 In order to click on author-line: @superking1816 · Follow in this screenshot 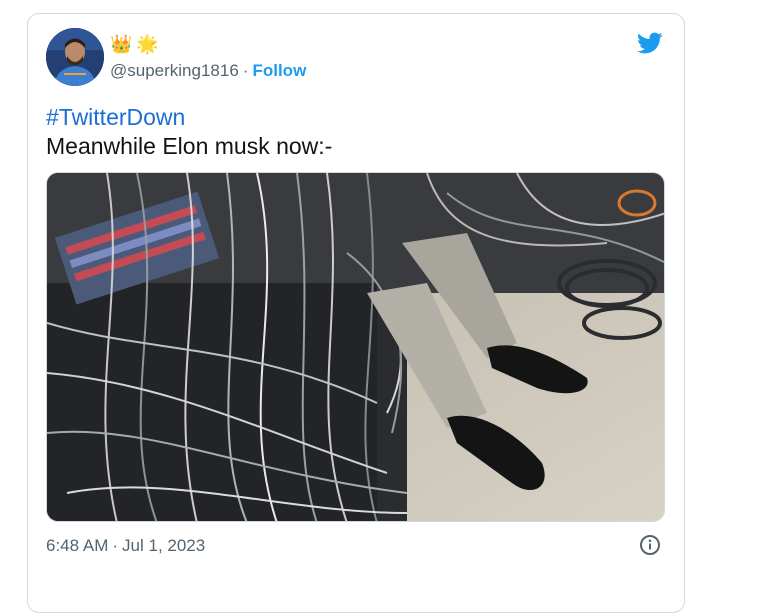, I will do `click(208, 71)`.